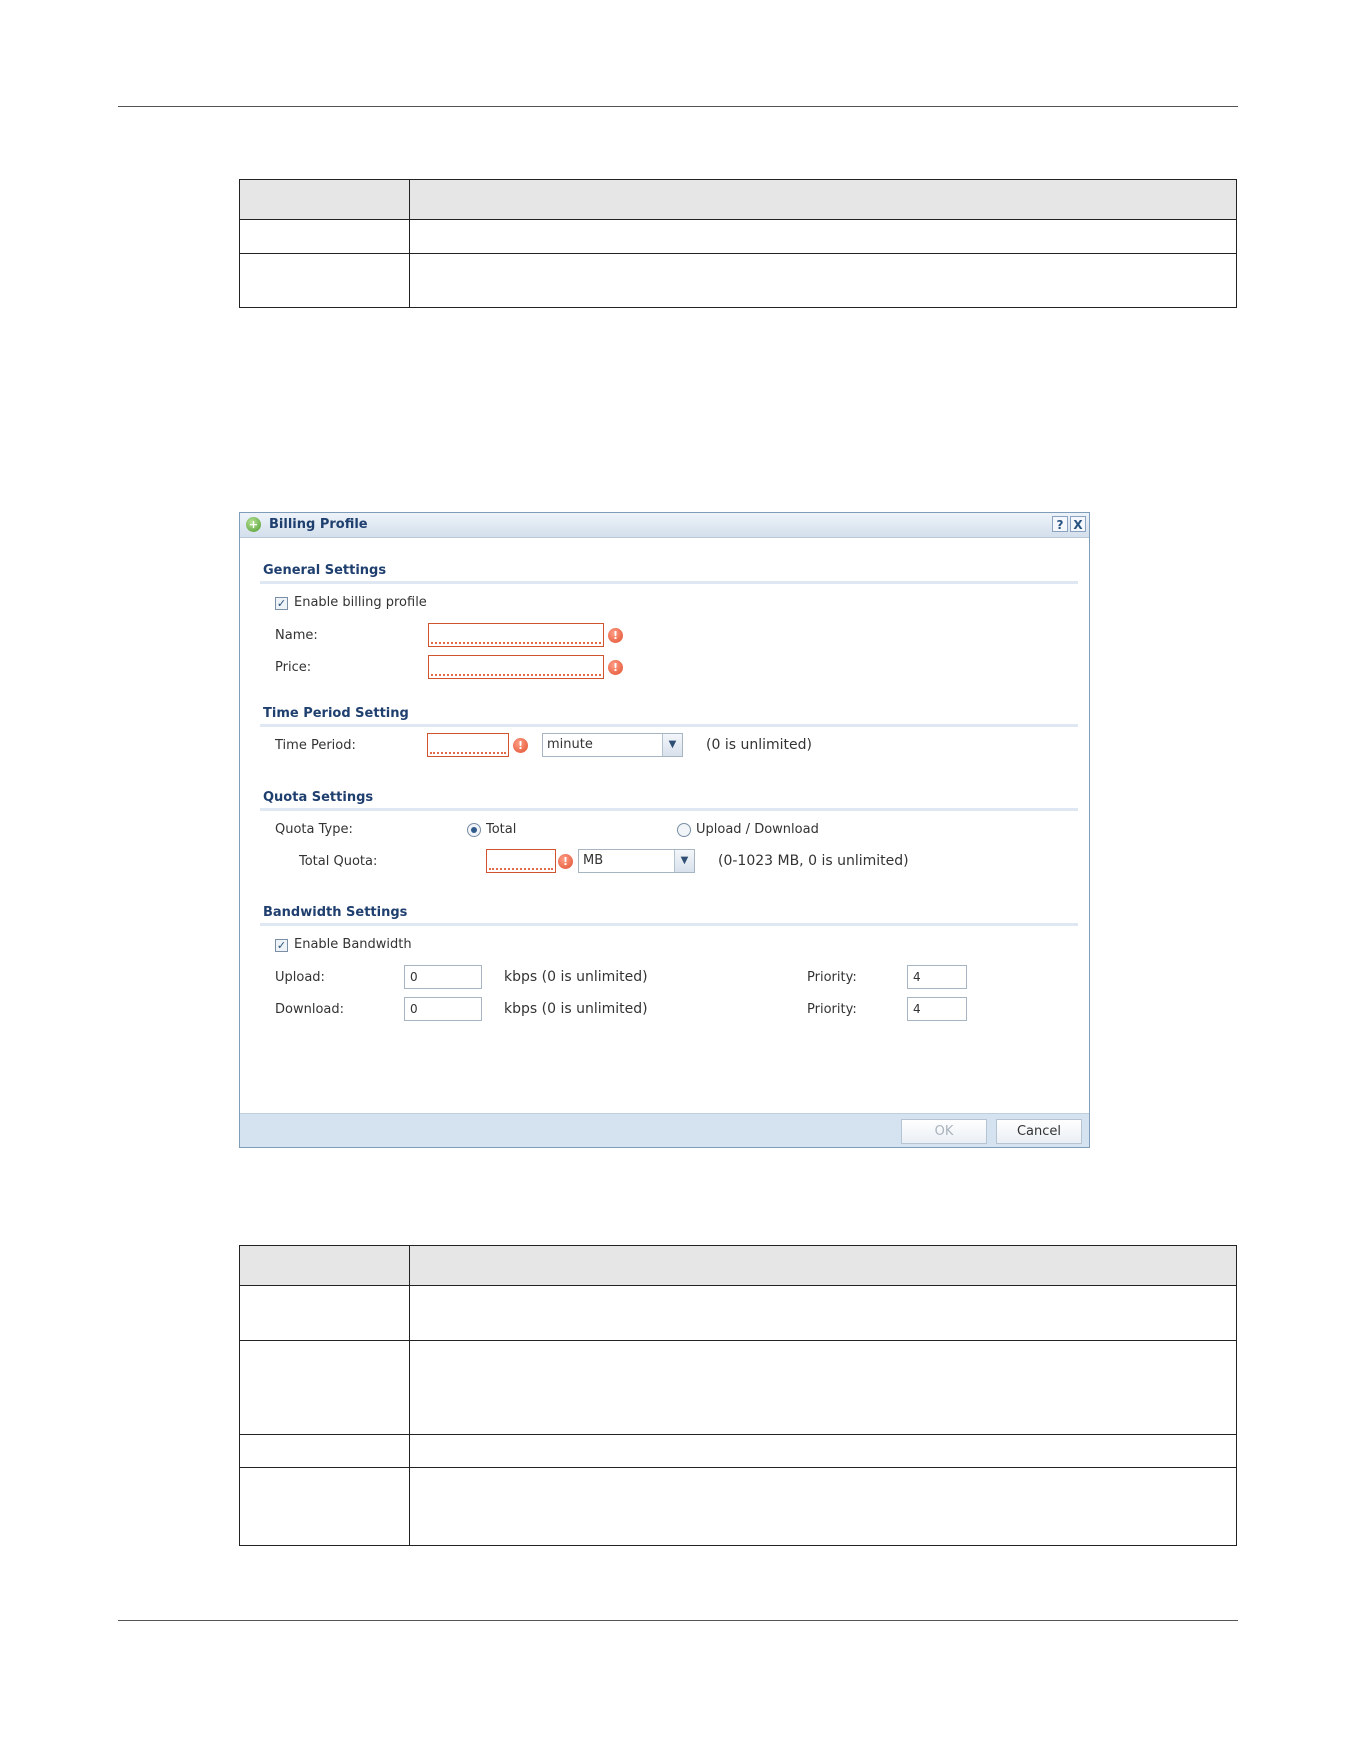 The height and width of the screenshot is (1761, 1361). Describe the element at coordinates (501, 829) in the screenshot. I see `quota-total-label: Total` at that location.